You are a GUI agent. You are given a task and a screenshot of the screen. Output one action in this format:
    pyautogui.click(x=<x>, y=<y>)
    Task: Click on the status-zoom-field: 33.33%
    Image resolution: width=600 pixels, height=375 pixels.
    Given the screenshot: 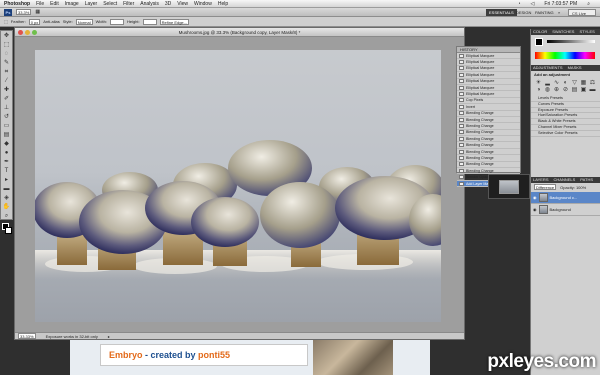 What is the action you would take?
    pyautogui.click(x=27, y=336)
    